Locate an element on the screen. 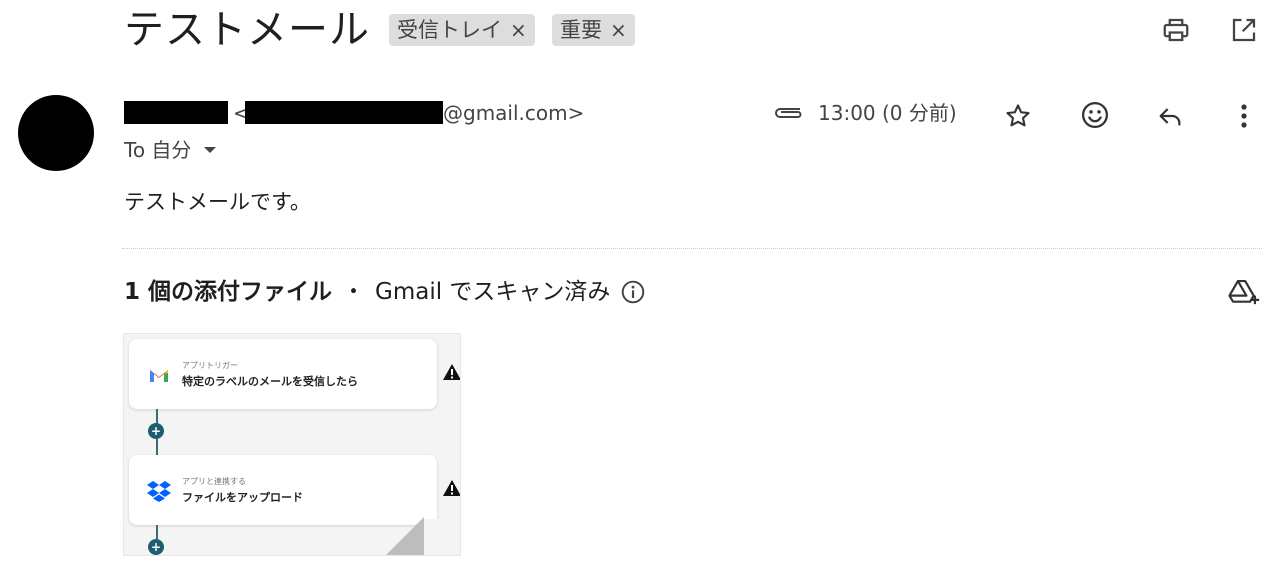 The width and height of the screenshot is (1276, 572). drive-add-icon is located at coordinates (1244, 292).